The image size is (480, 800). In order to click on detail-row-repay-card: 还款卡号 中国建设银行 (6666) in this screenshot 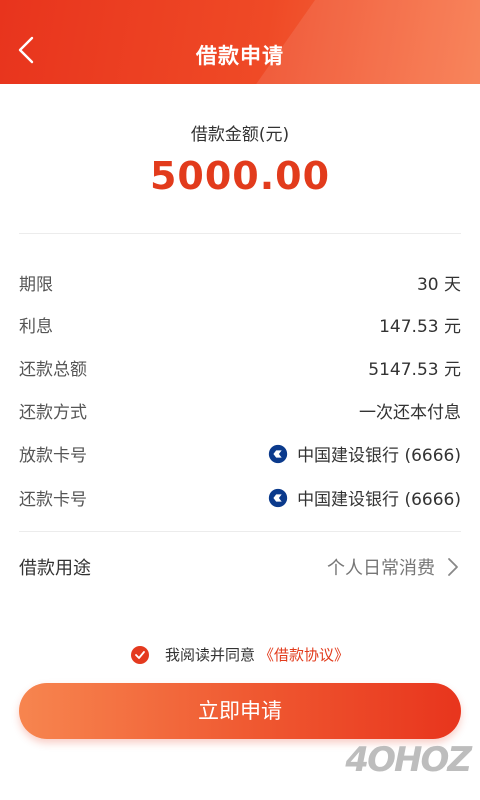, I will do `click(240, 496)`.